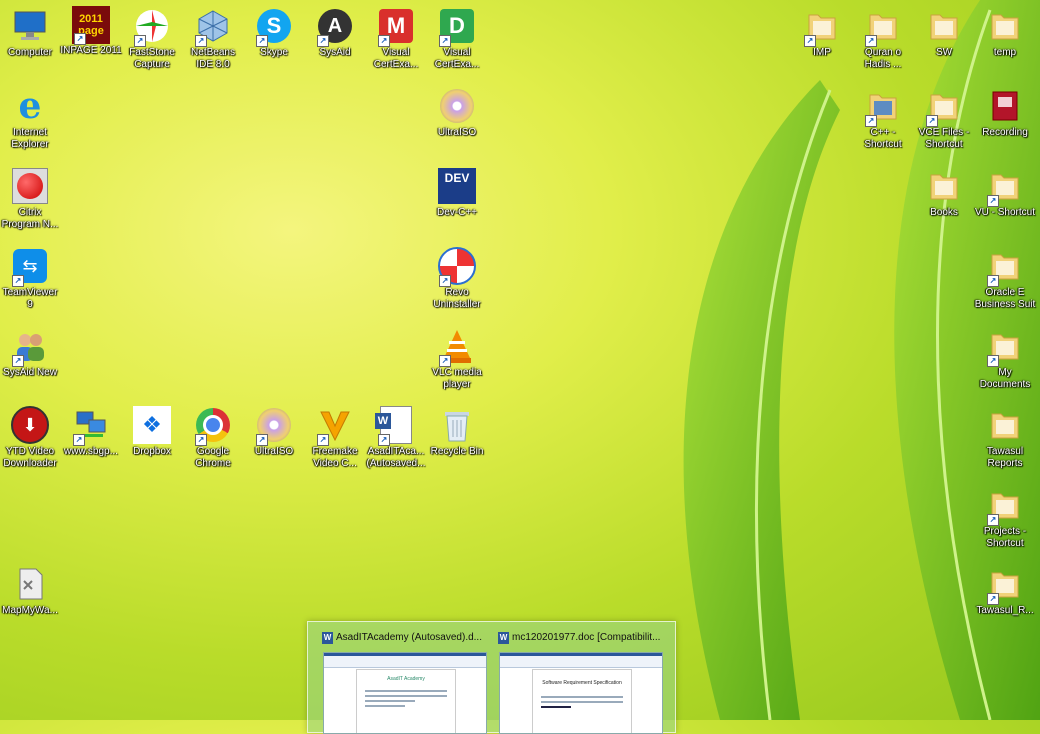 The height and width of the screenshot is (734, 1040). I want to click on icon-label: Dev-C++, so click(456, 212).